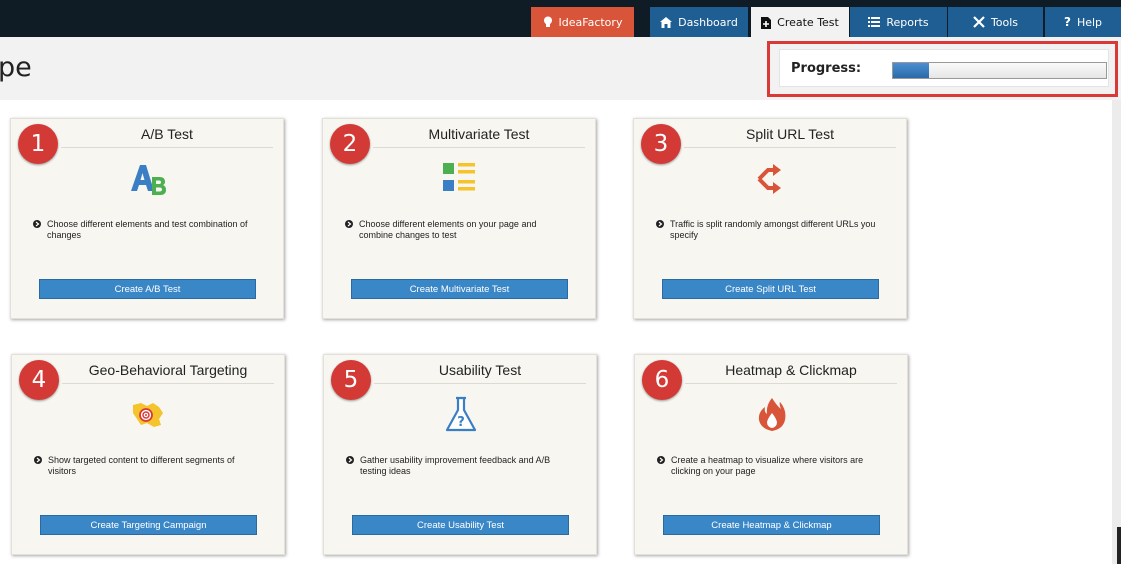  I want to click on tools-icon, so click(979, 22).